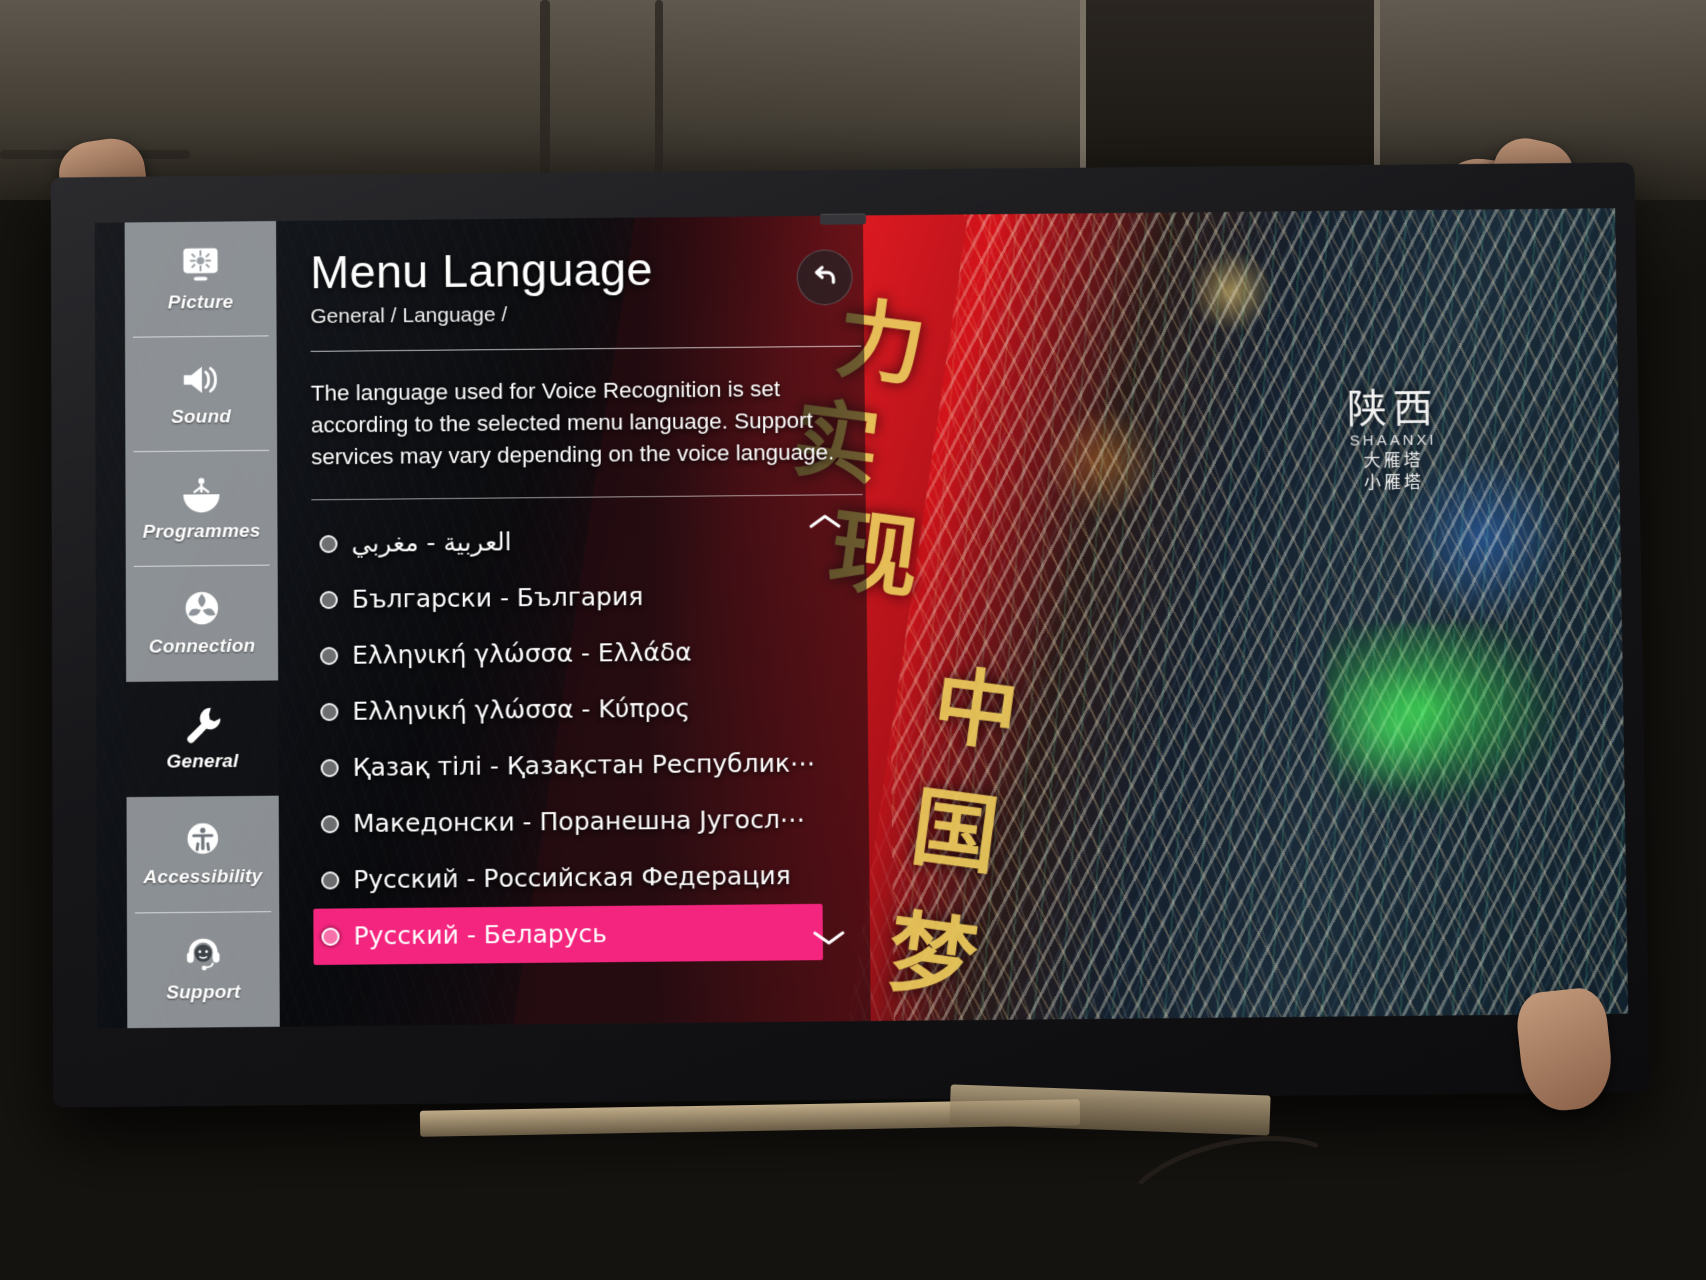  I want to click on hand-lower-right, so click(1565, 1050).